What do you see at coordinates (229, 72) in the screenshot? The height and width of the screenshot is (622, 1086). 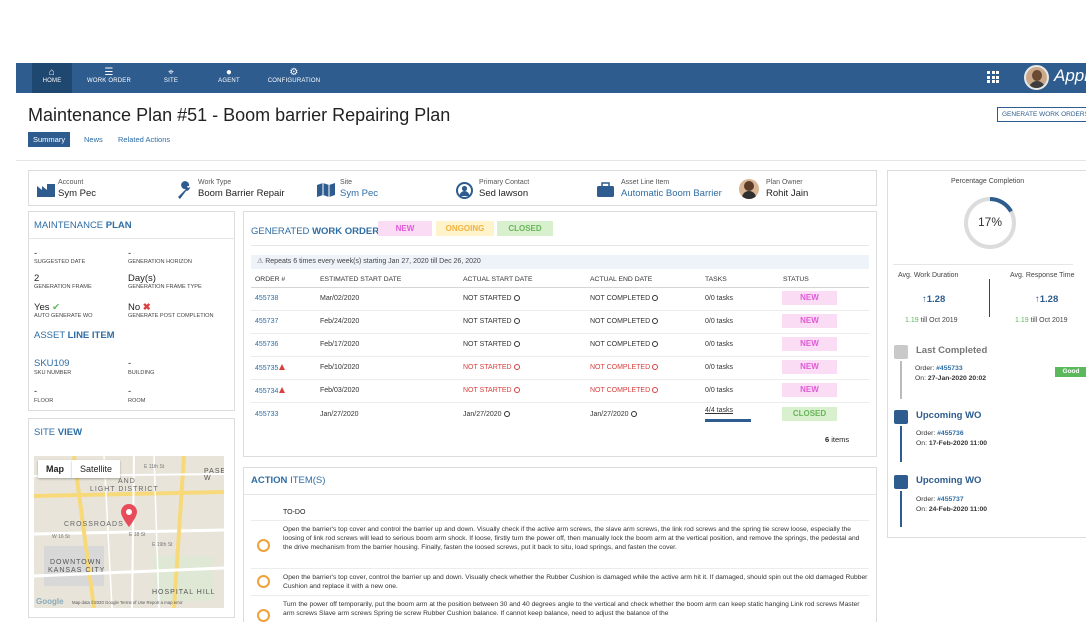 I see `agent-icon: ●` at bounding box center [229, 72].